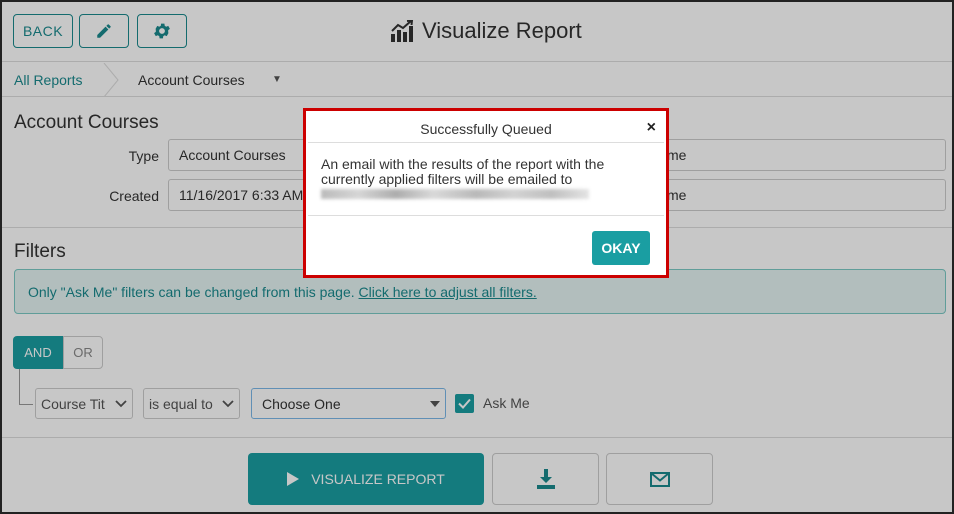  I want to click on redacted-email, so click(455, 194).